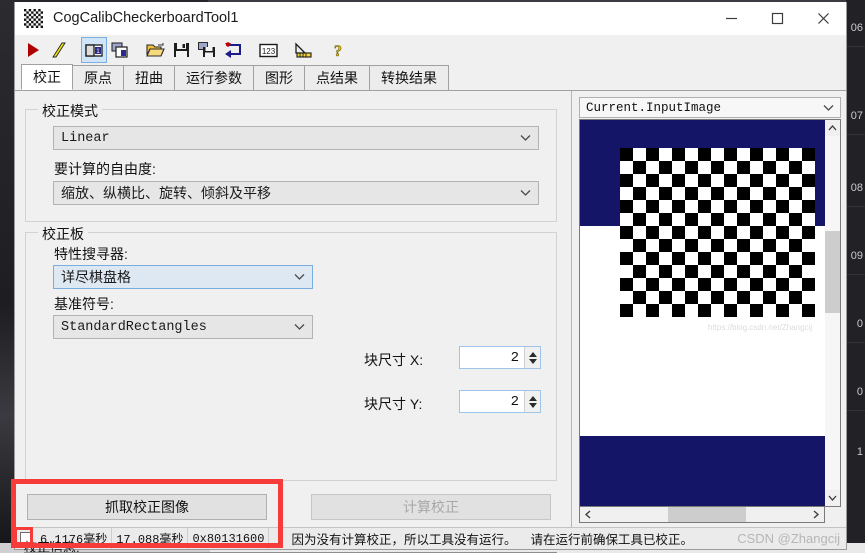 The height and width of the screenshot is (553, 865). Describe the element at coordinates (70, 111) in the screenshot. I see `calibration-mode-group-title: 校正模式` at that location.